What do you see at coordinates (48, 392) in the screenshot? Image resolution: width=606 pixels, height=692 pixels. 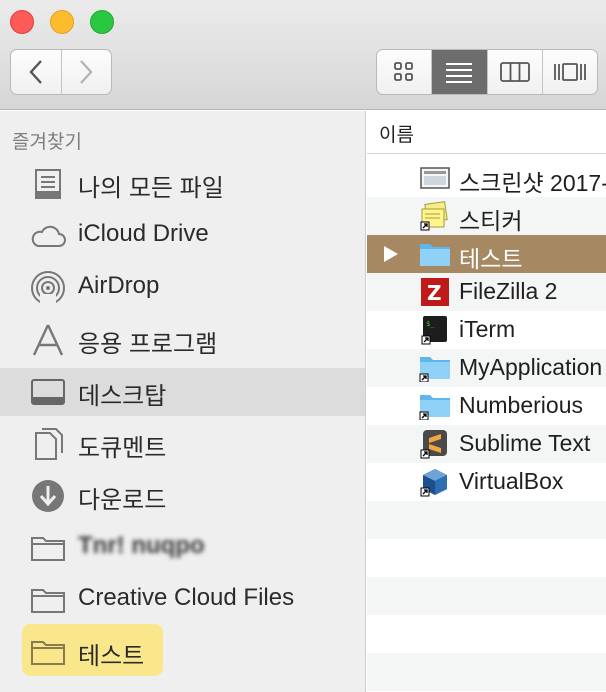 I see `desktop-icon` at bounding box center [48, 392].